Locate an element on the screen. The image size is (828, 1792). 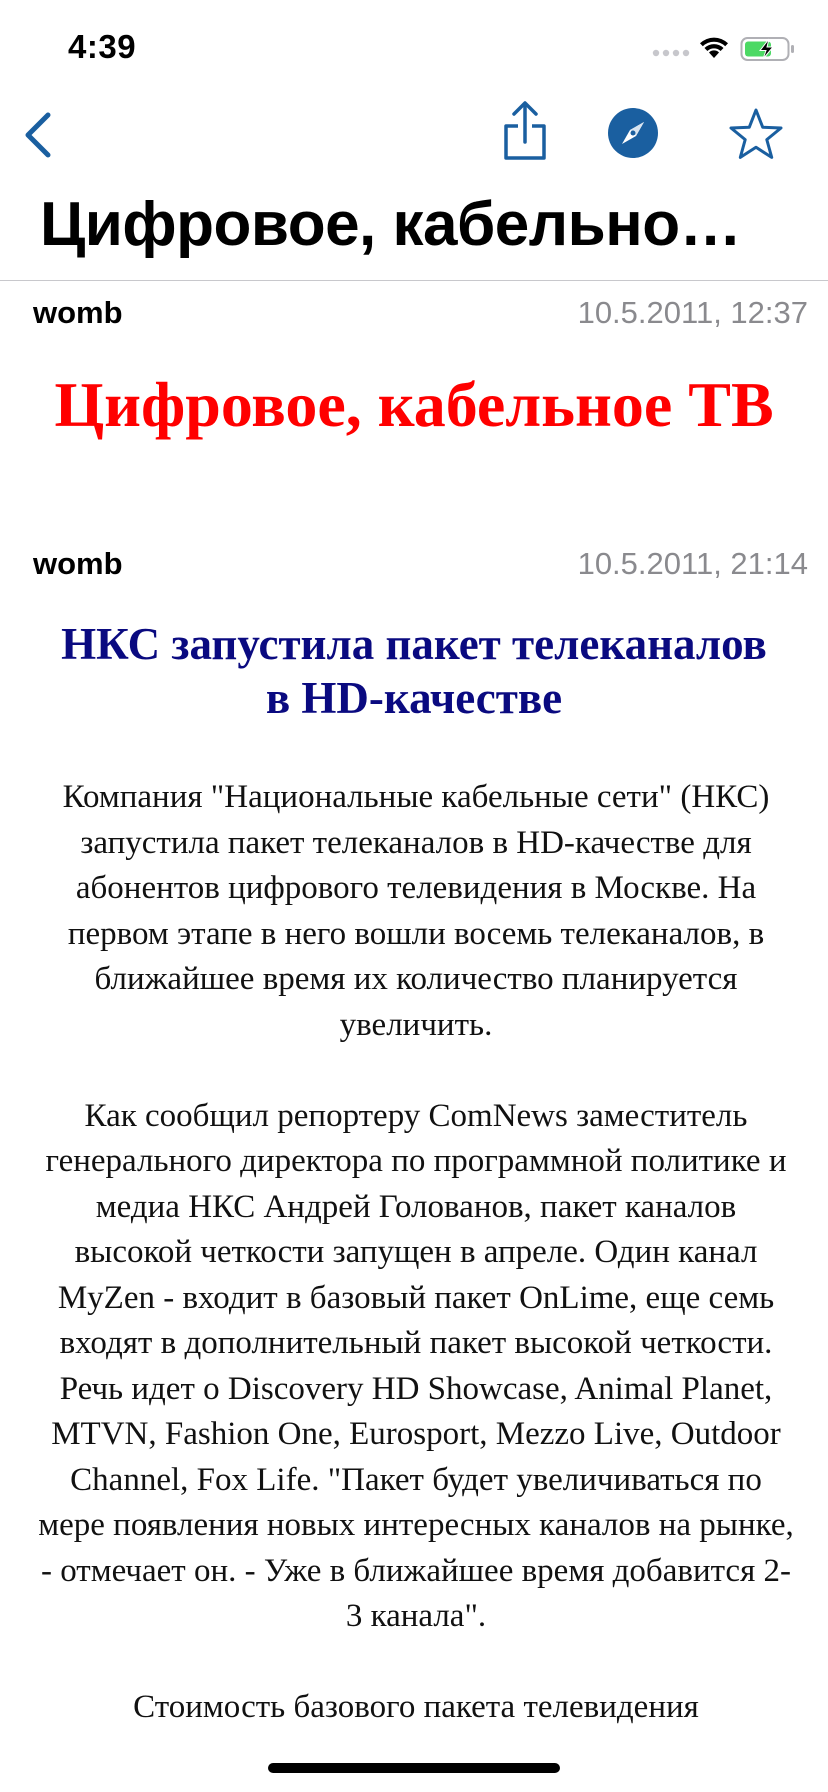
favorite-button is located at coordinates (756, 135).